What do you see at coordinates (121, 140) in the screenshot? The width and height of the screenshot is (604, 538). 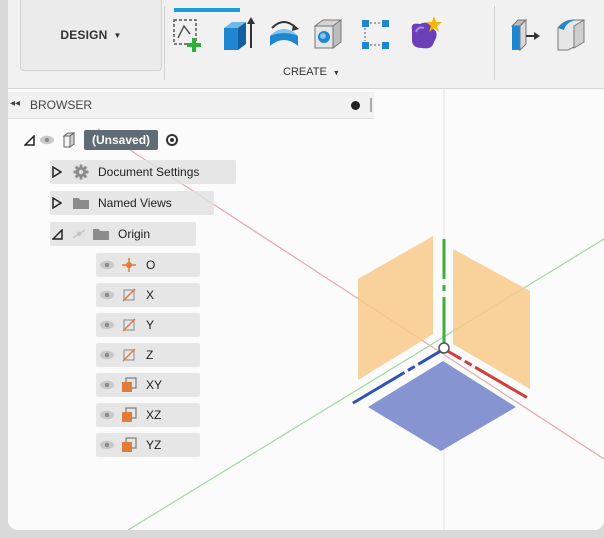 I see `document-name-badge: (Unsaved)` at bounding box center [121, 140].